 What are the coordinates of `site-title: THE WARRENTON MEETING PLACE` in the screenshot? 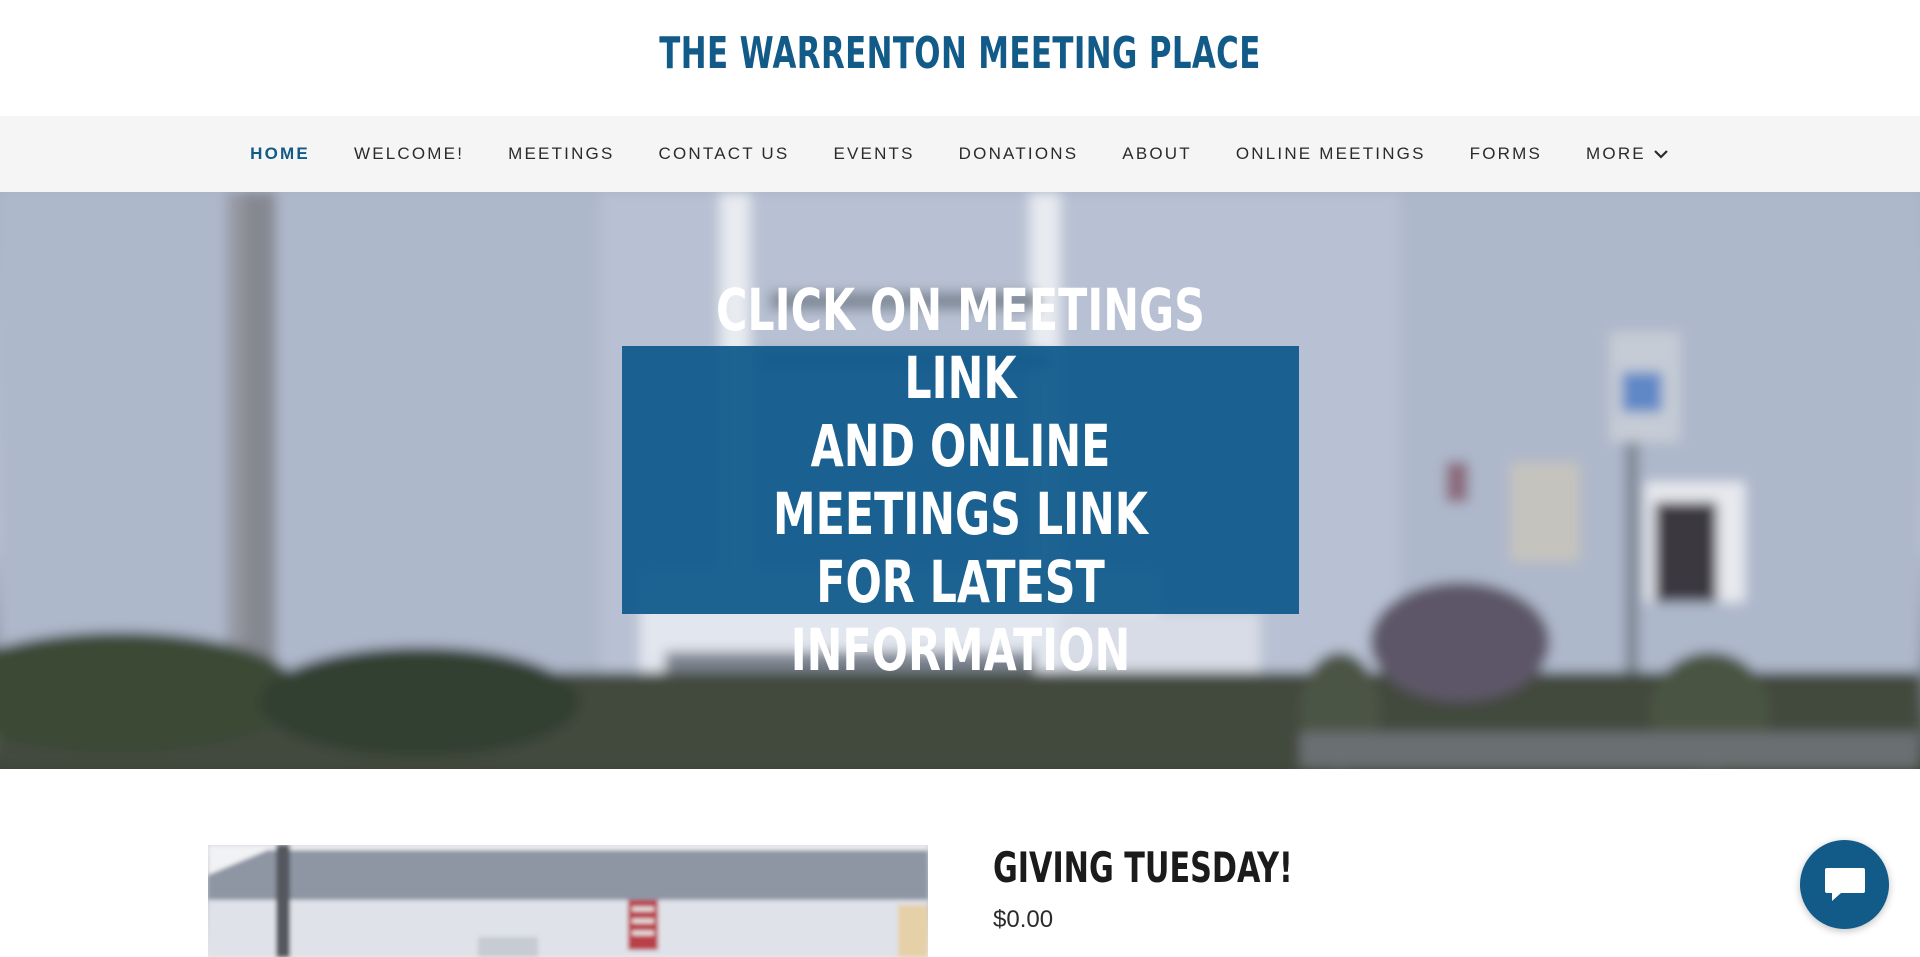 It's located at (960, 53).